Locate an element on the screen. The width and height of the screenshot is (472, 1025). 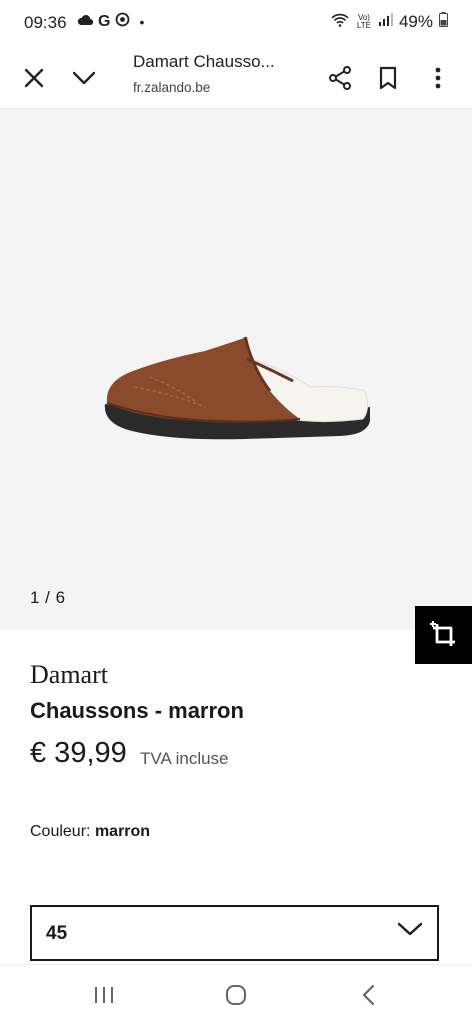
product-image is located at coordinates (237, 388).